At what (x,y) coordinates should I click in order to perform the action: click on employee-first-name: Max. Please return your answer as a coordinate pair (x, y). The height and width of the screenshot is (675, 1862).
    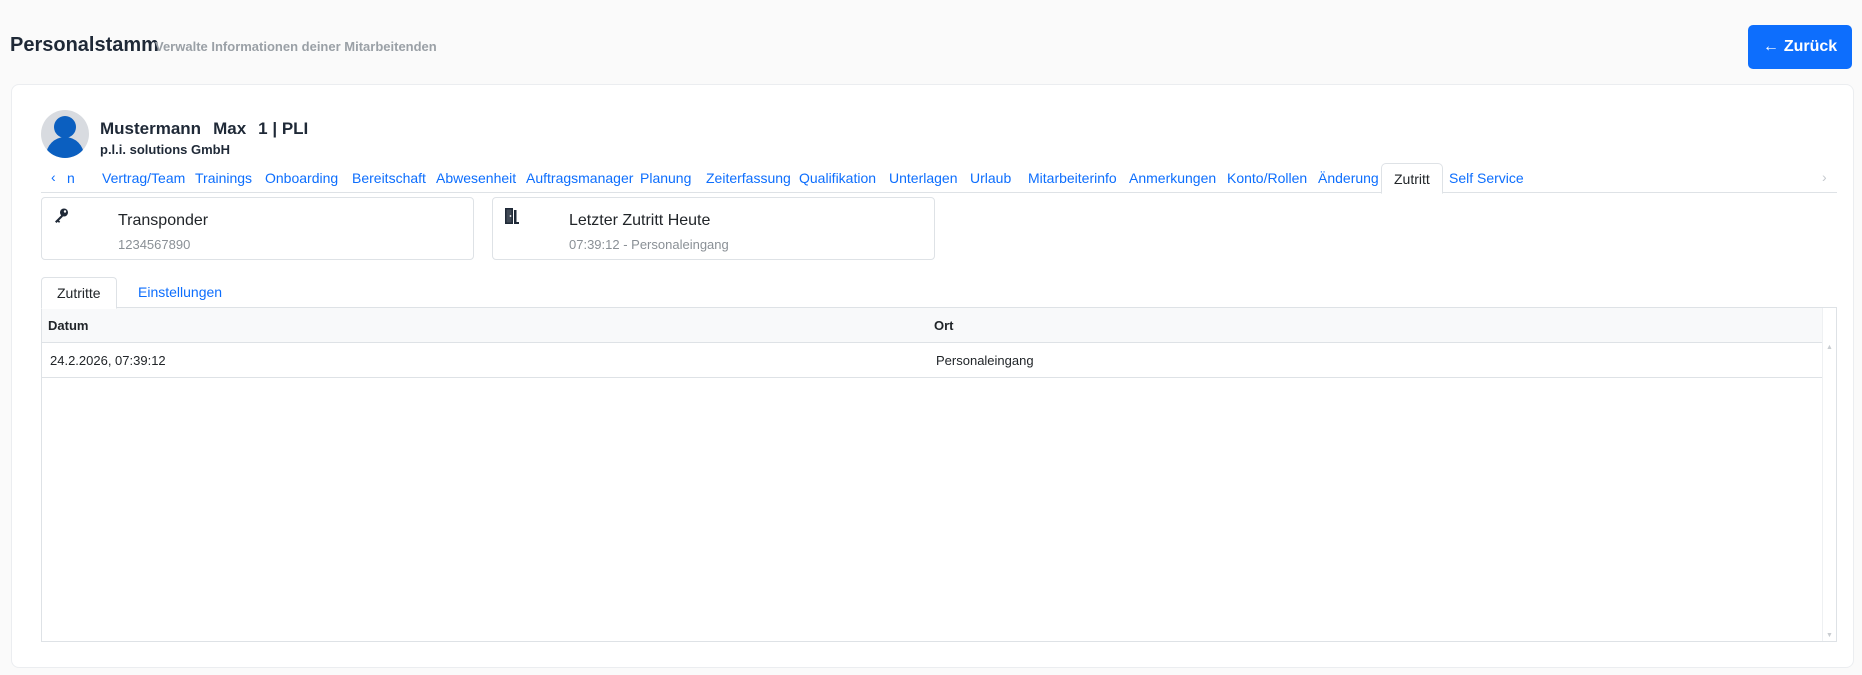
    Looking at the image, I should click on (230, 128).